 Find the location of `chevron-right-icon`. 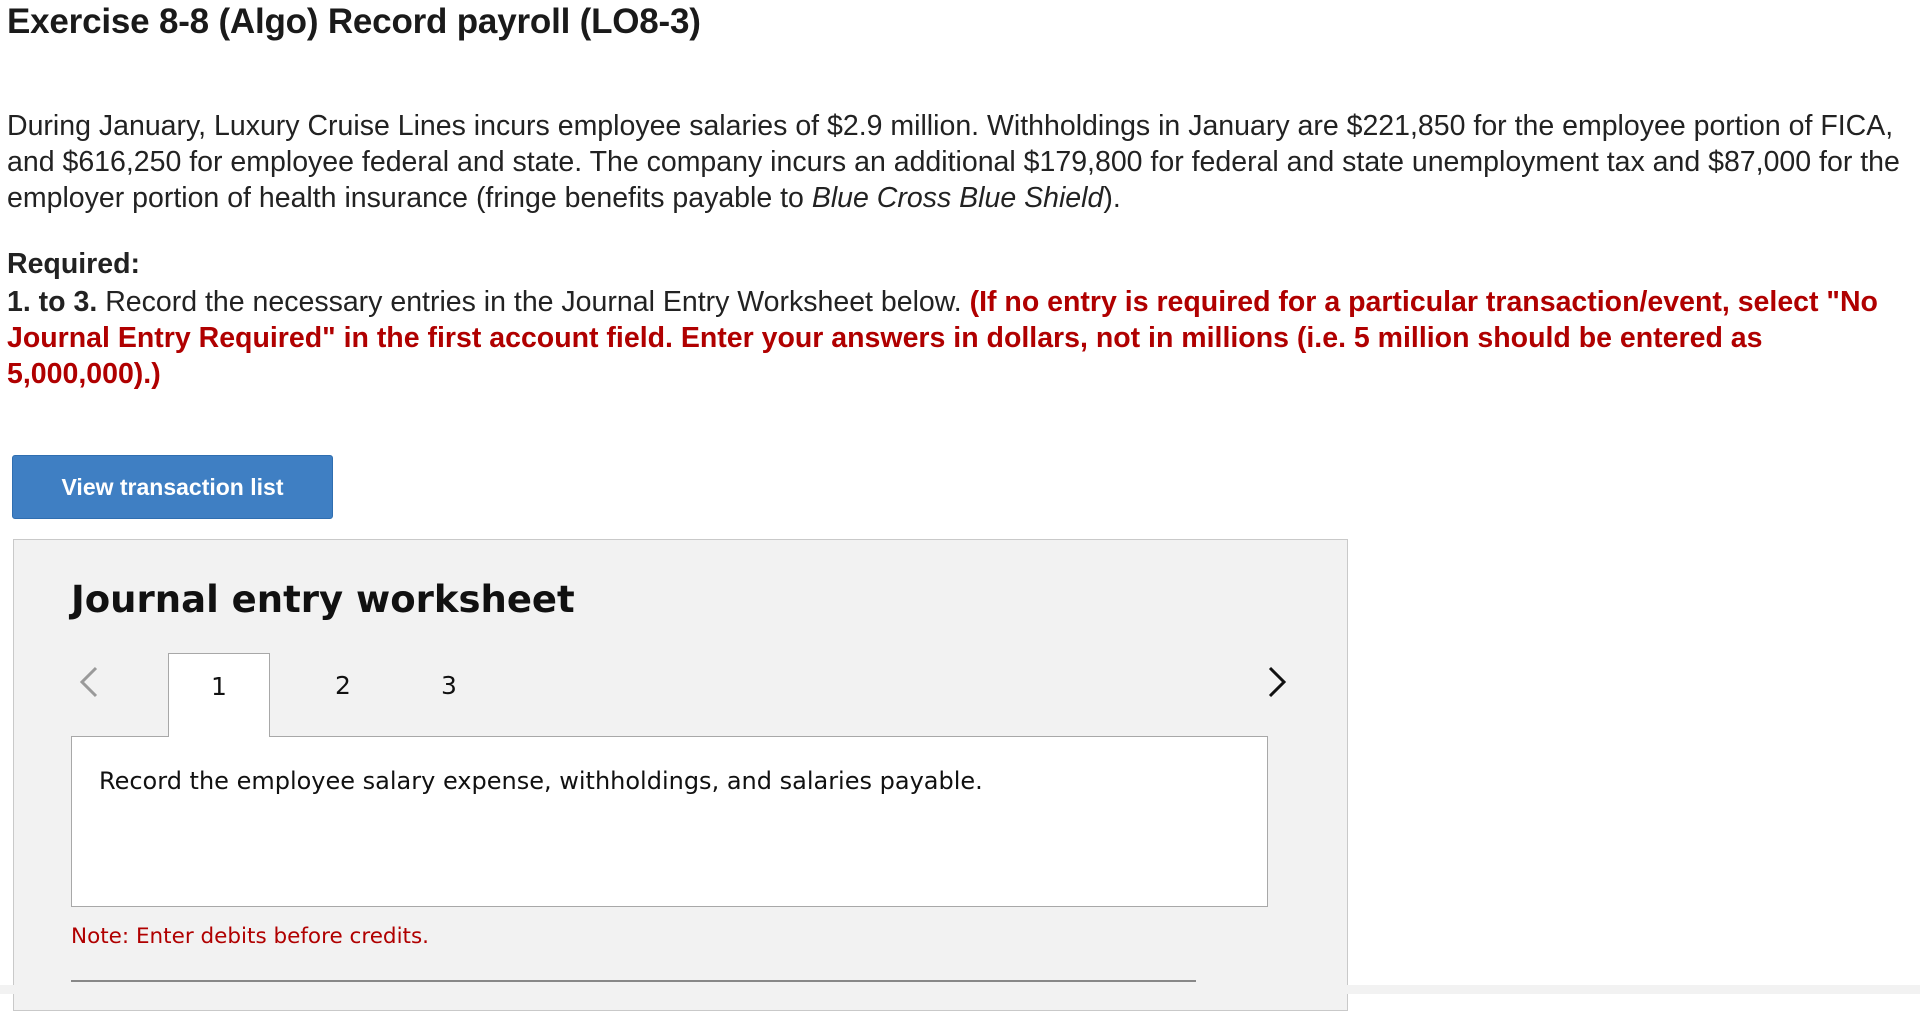

chevron-right-icon is located at coordinates (1277, 682).